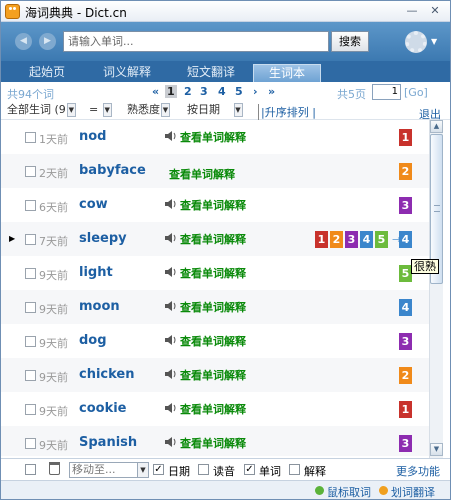  Describe the element at coordinates (436, 126) in the screenshot. I see `scroll-up-icon: ▲` at that location.